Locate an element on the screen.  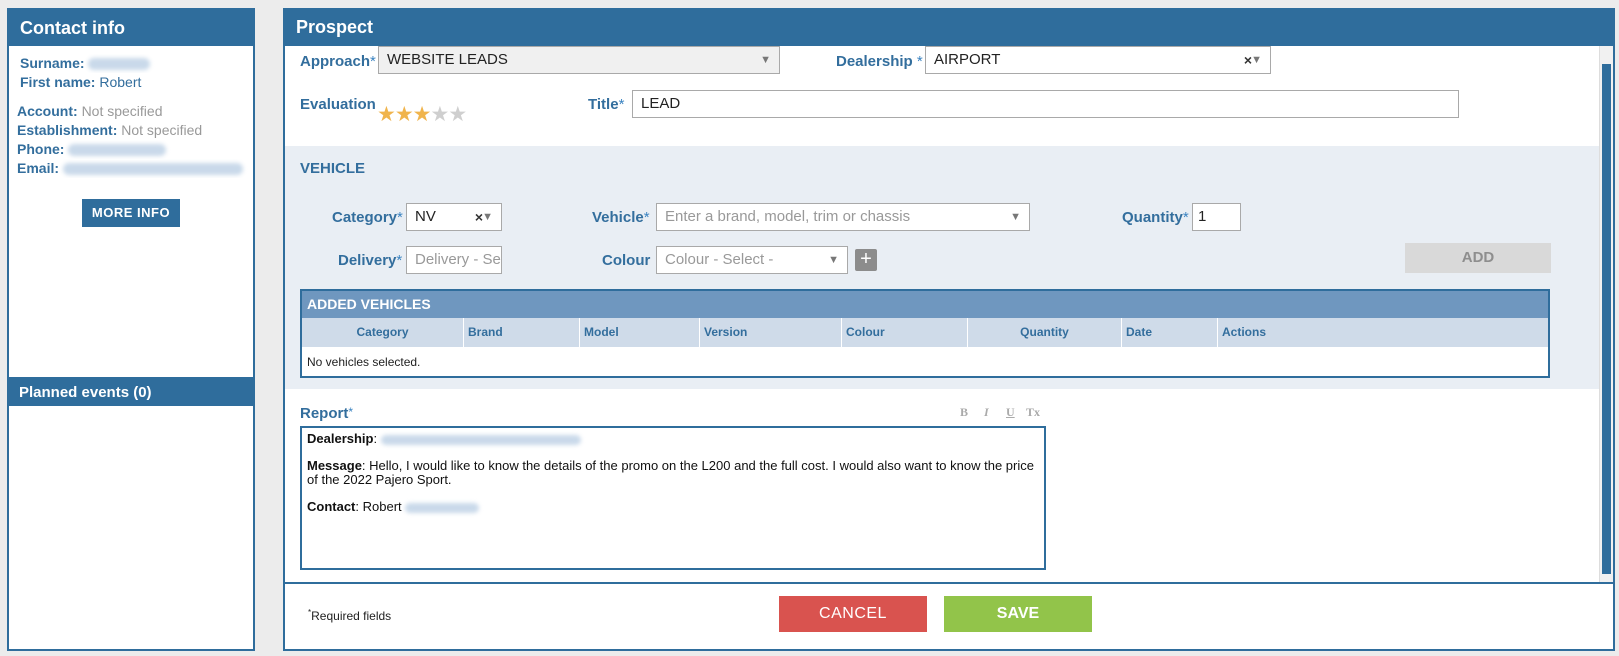
contact-info-title: Contact info is located at coordinates (131, 28).